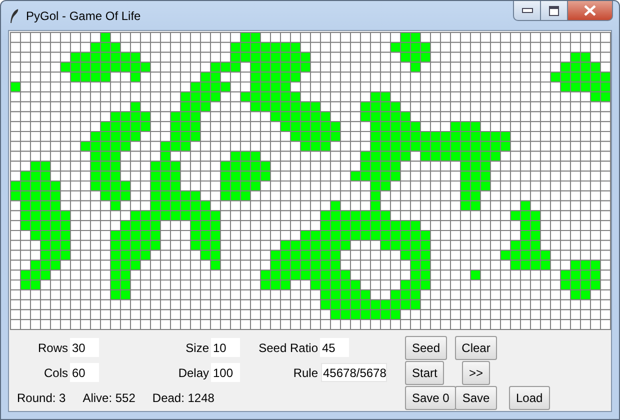 The width and height of the screenshot is (620, 420). Describe the element at coordinates (198, 347) in the screenshot. I see `field-label: Size` at that location.